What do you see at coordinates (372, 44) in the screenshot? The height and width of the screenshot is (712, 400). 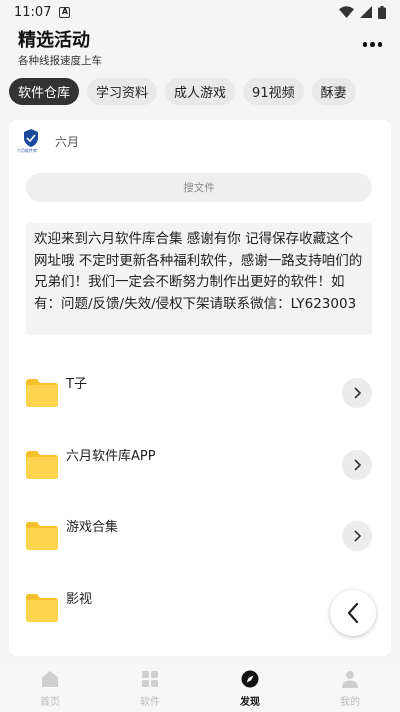 I see `more-options-icon` at bounding box center [372, 44].